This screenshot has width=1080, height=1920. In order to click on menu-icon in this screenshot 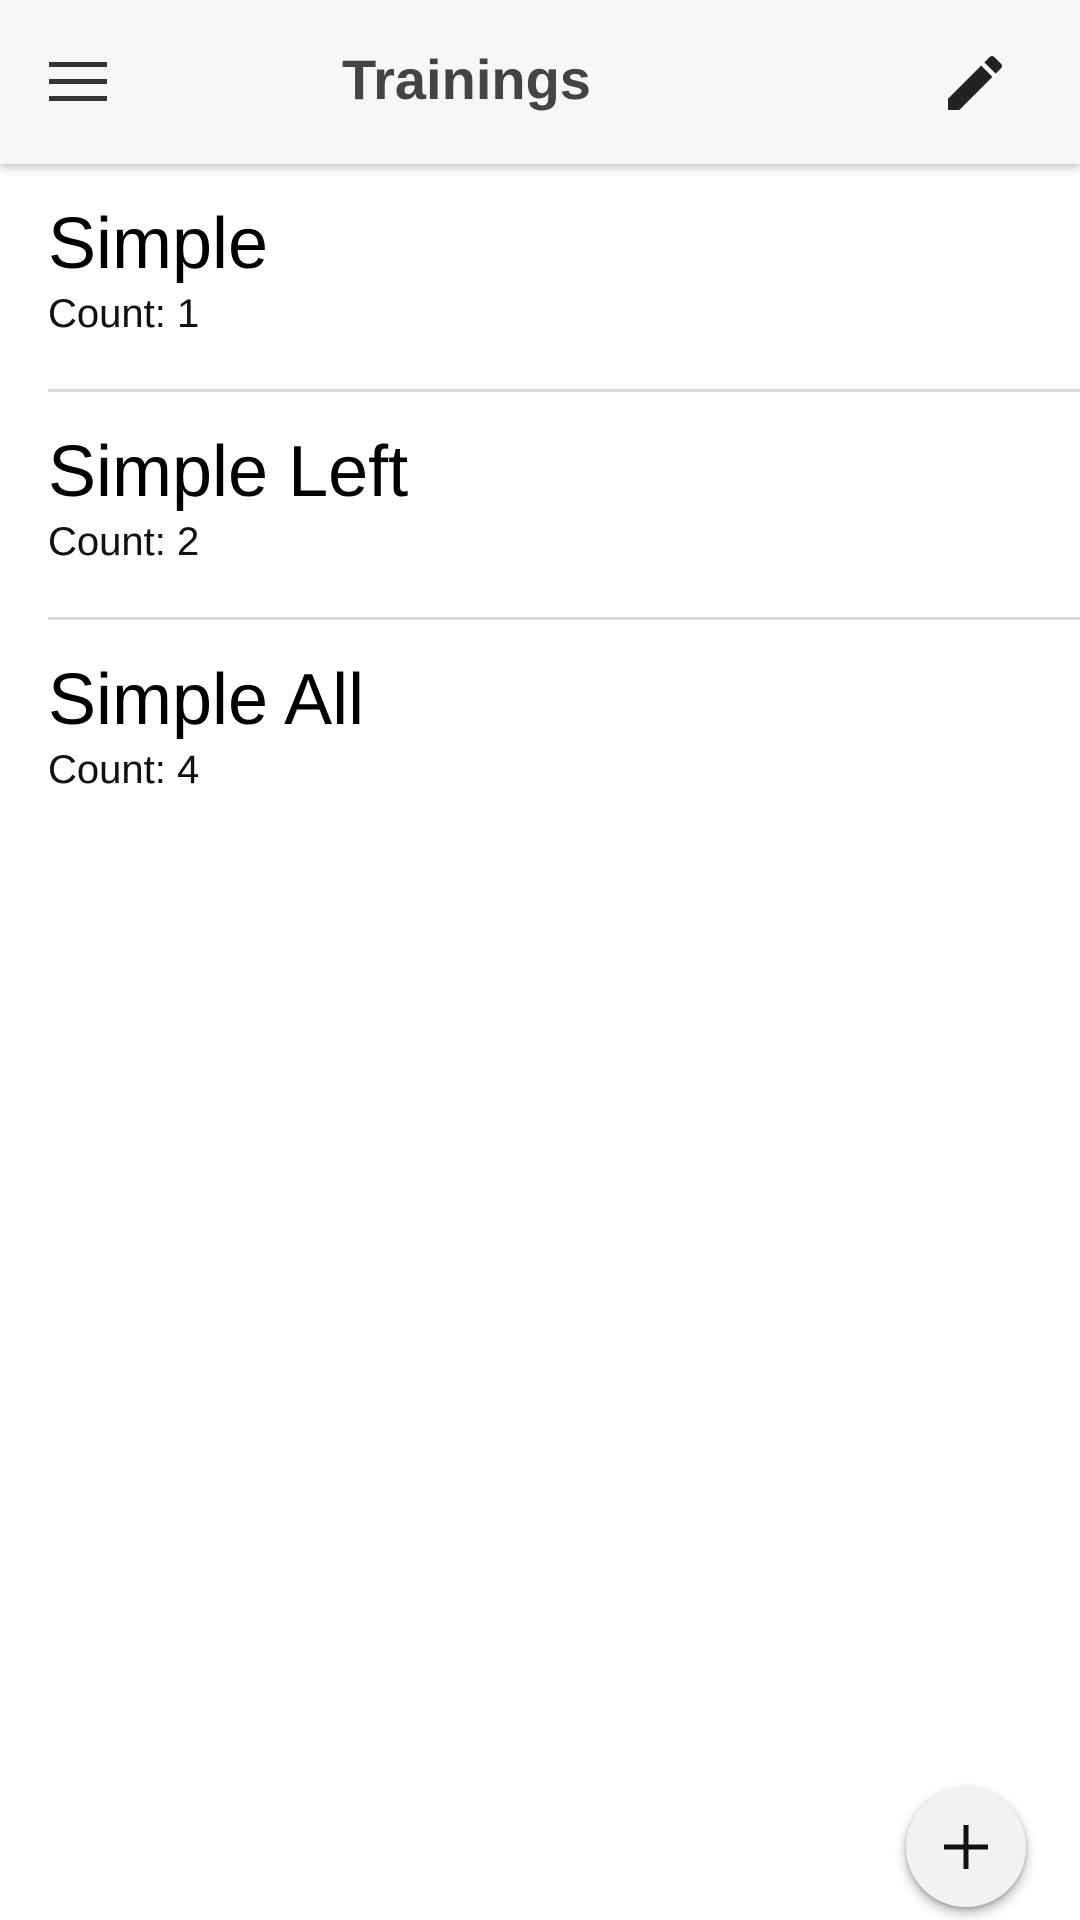, I will do `click(78, 81)`.